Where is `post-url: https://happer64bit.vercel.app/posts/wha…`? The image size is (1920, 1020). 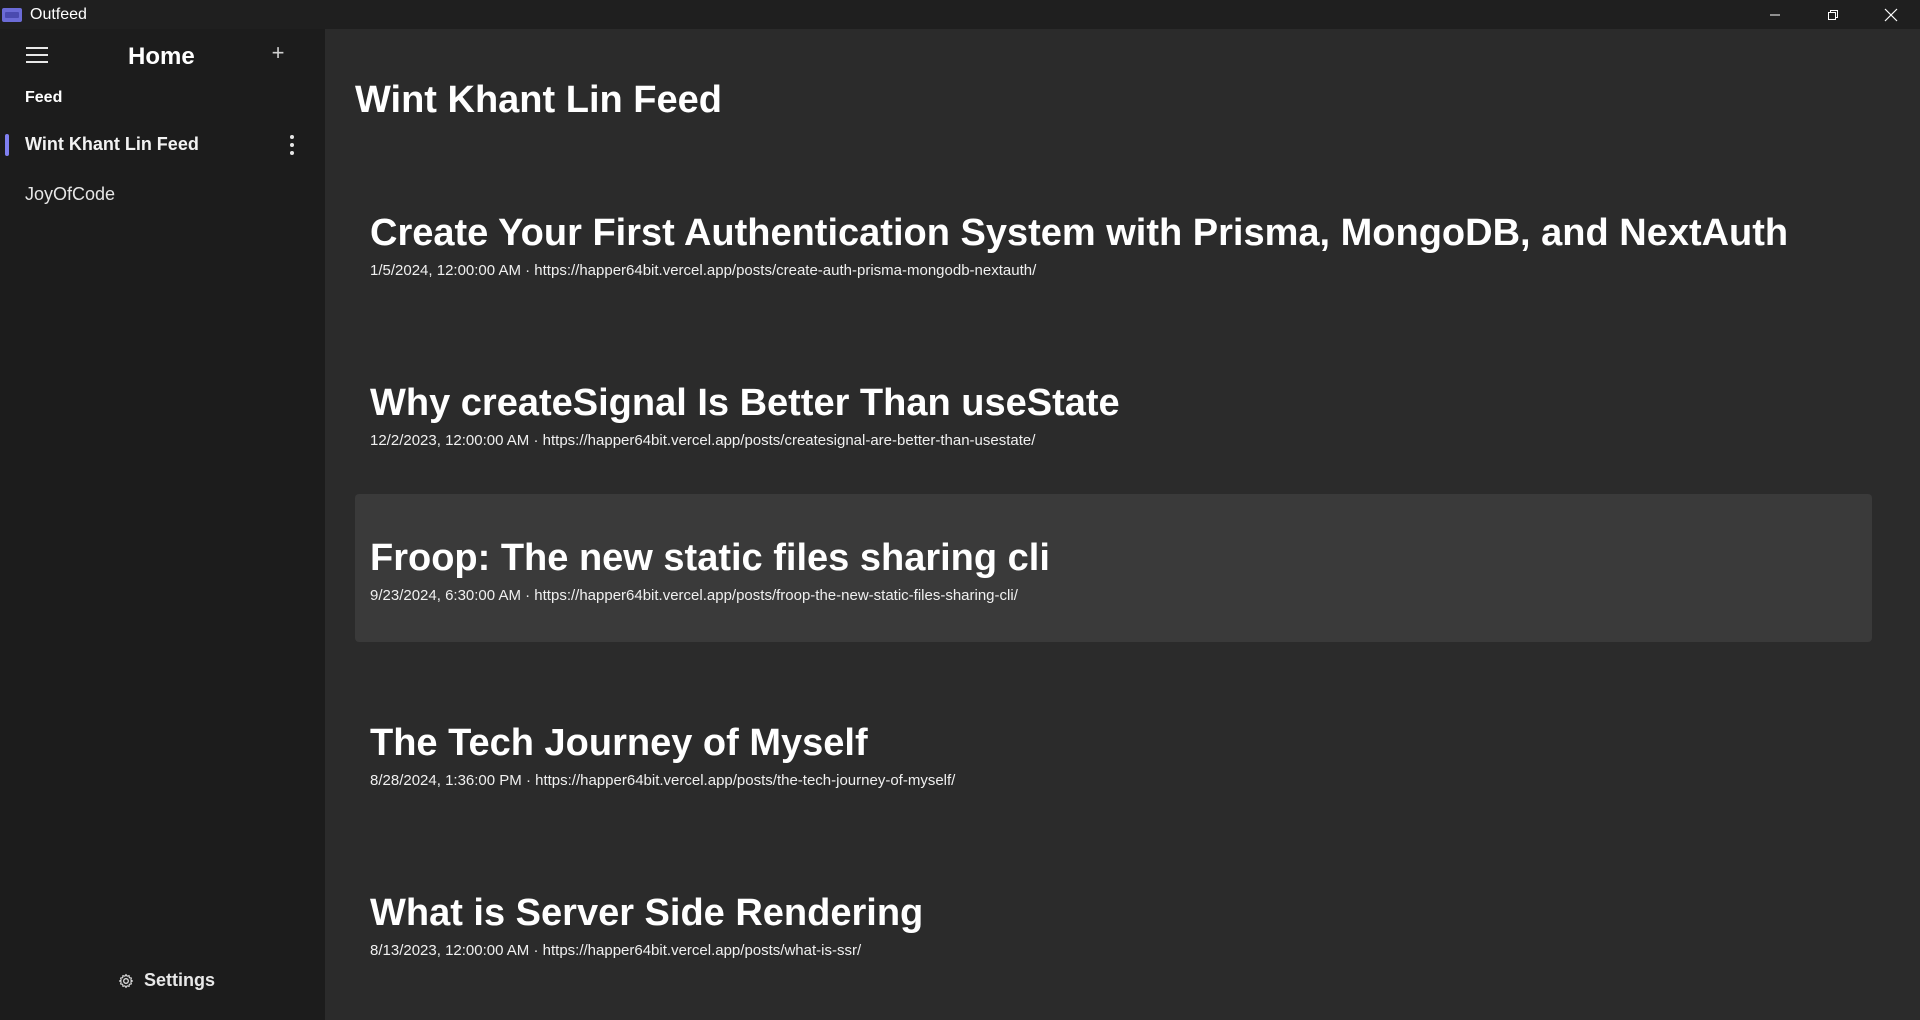 post-url: https://happer64bit.vercel.app/posts/wha… is located at coordinates (702, 950).